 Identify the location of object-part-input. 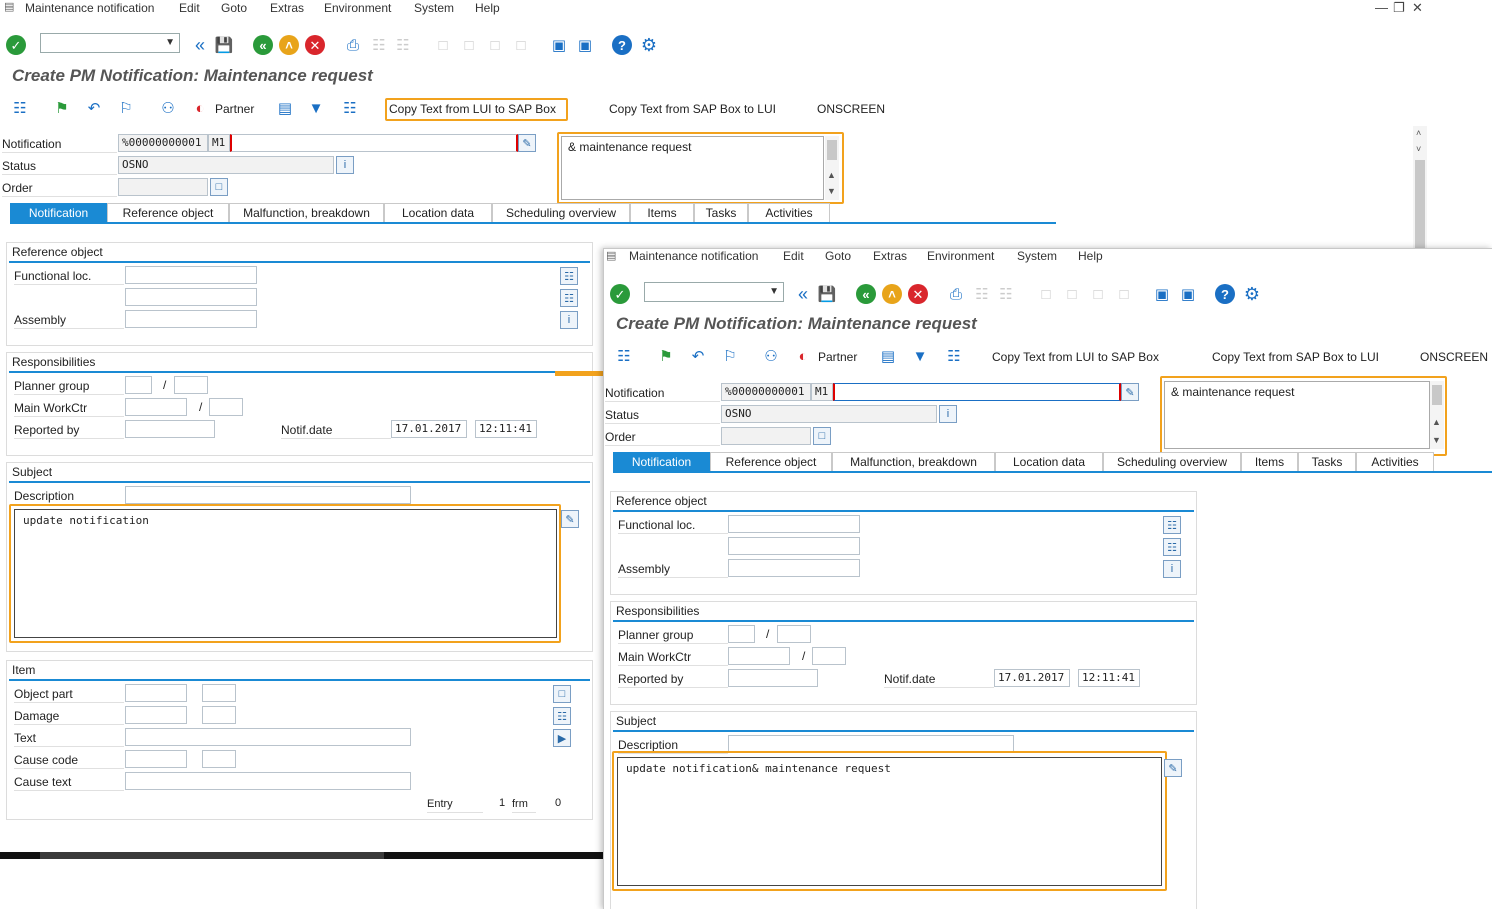
(156, 693).